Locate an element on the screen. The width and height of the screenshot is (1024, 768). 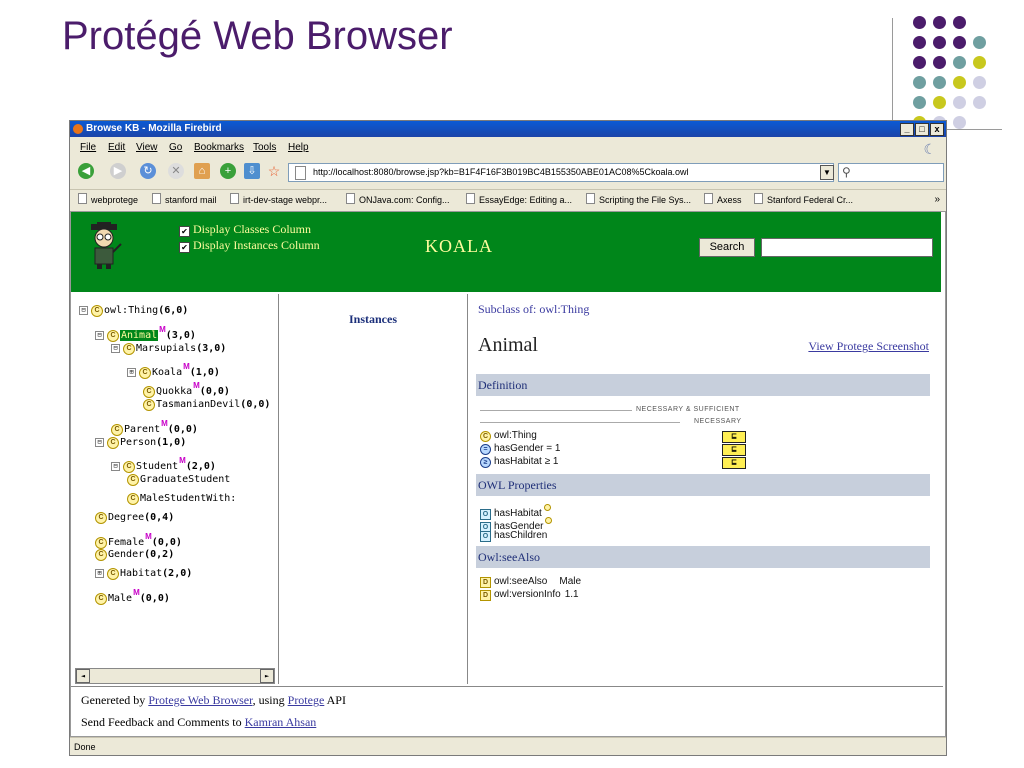
instances-title: Instances is located at coordinates (372, 319).